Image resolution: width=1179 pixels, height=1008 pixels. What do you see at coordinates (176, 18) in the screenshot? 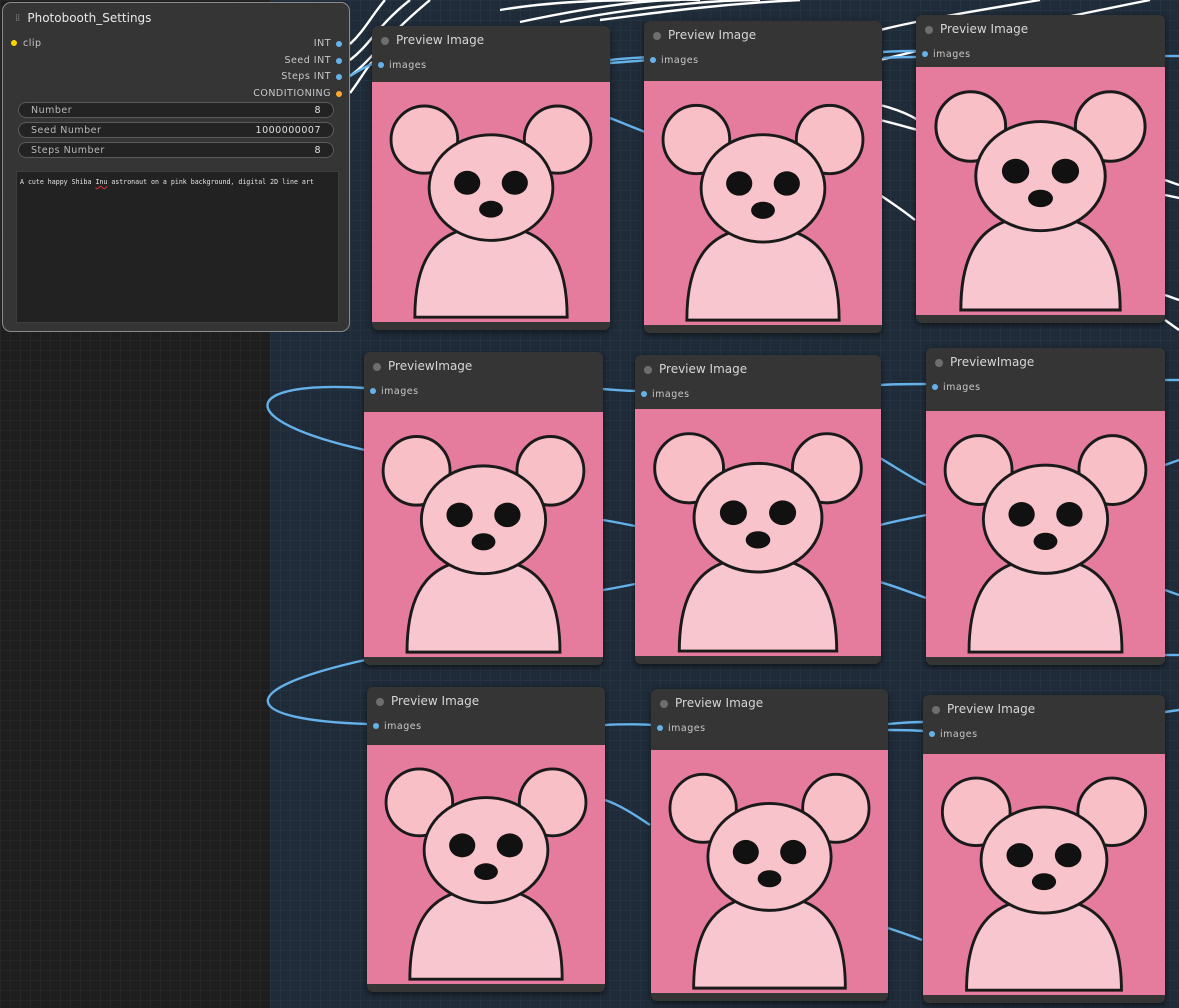
I see `node-title-bar: ⁞⁞ Photobooth_Settings` at bounding box center [176, 18].